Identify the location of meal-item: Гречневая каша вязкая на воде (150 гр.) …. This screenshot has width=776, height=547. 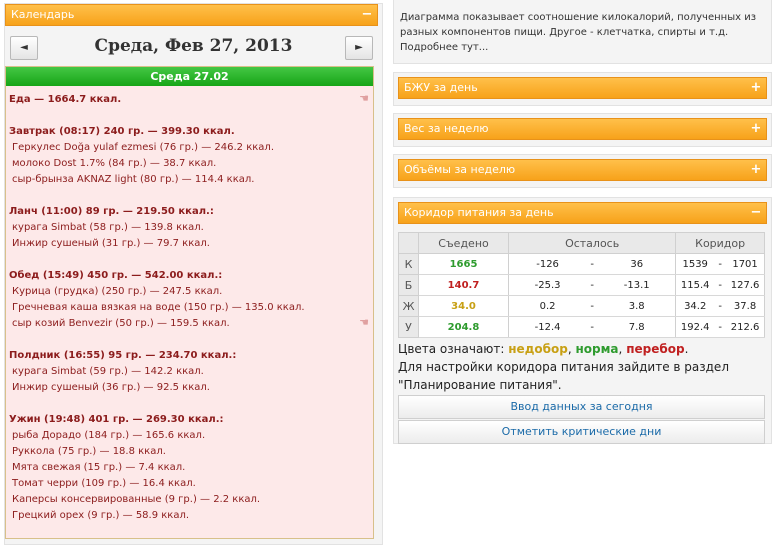
(158, 307).